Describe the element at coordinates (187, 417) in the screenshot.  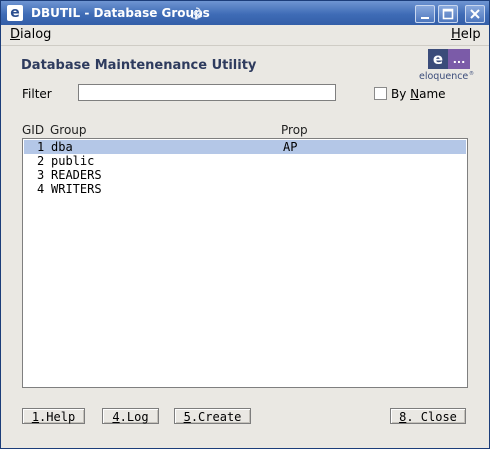
I see `create-button-hotkey: 5` at that location.